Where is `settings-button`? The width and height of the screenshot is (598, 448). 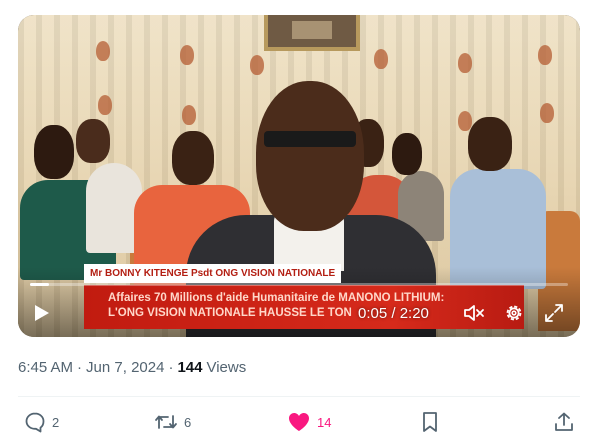
settings-button is located at coordinates (514, 313).